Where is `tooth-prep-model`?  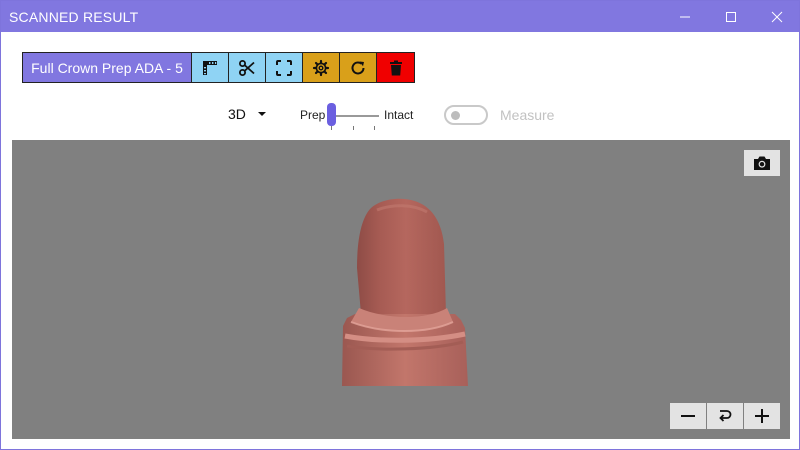
tooth-prep-model is located at coordinates (404, 293).